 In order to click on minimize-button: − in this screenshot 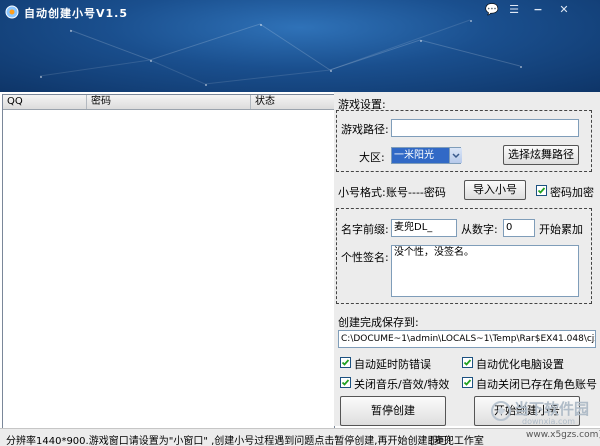, I will do `click(538, 10)`.